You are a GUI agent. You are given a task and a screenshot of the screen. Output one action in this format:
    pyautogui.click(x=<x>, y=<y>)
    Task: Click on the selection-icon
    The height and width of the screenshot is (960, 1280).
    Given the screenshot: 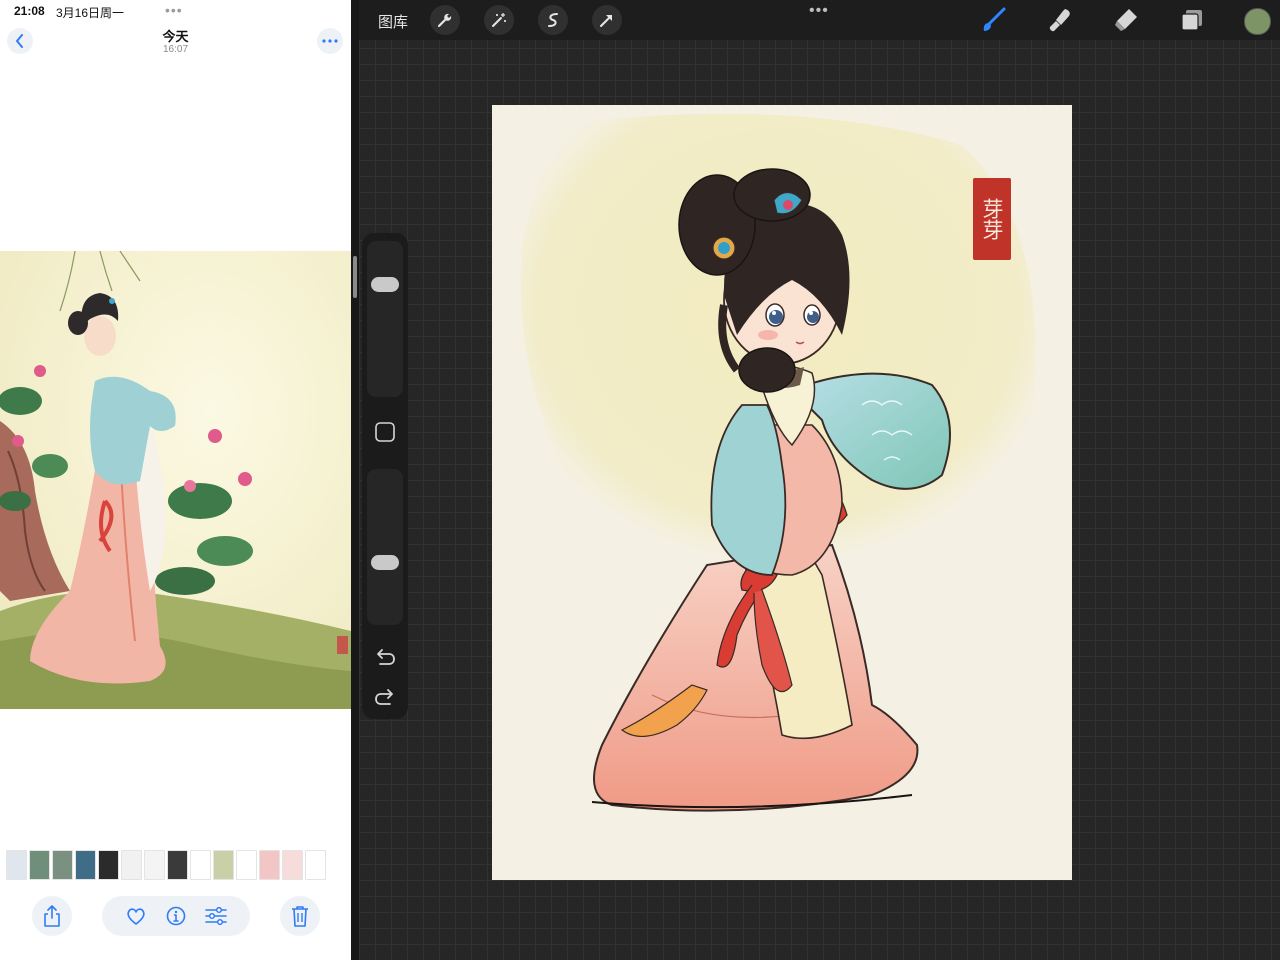 What is the action you would take?
    pyautogui.click(x=553, y=20)
    